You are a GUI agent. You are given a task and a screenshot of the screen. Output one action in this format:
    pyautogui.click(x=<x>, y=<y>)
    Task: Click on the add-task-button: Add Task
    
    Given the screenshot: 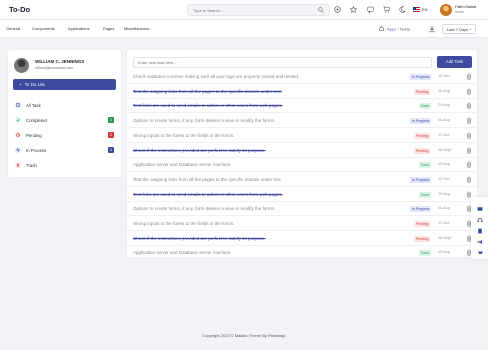 What is the action you would take?
    pyautogui.click(x=454, y=62)
    